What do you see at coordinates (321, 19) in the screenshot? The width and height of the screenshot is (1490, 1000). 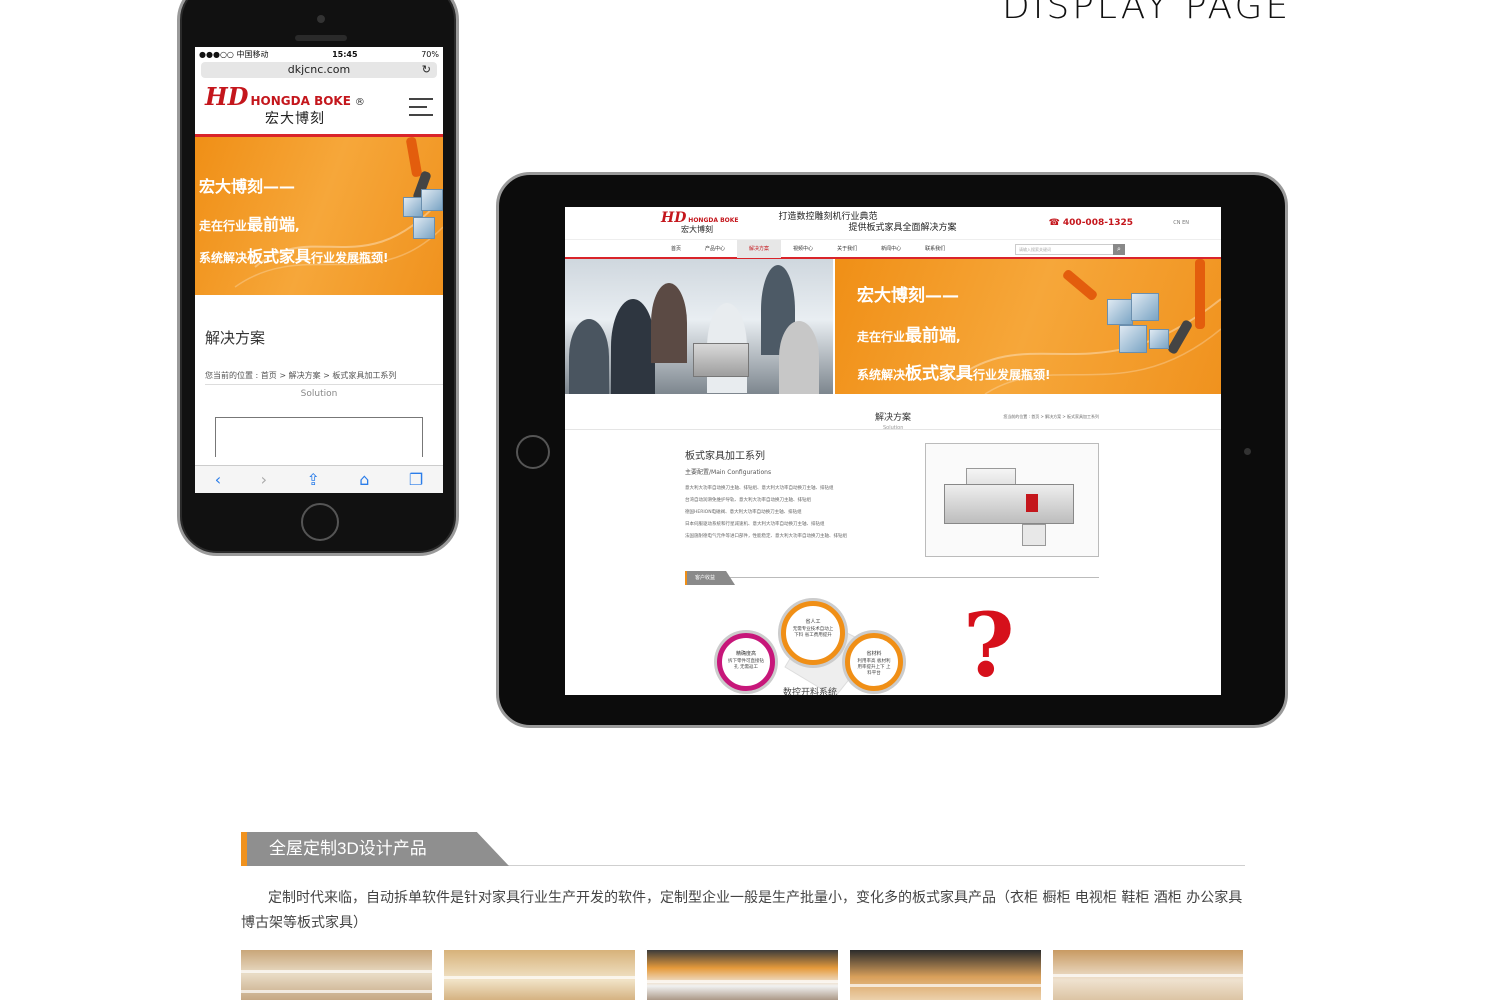 I see `phone-camera` at bounding box center [321, 19].